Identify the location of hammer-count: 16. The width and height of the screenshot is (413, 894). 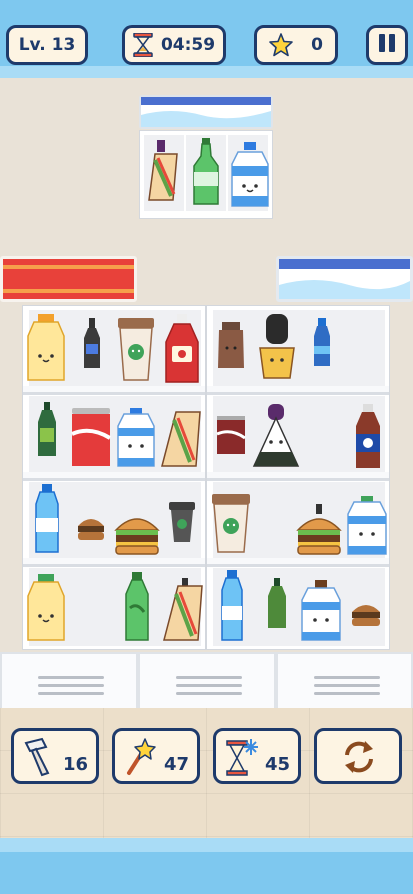
(75, 764).